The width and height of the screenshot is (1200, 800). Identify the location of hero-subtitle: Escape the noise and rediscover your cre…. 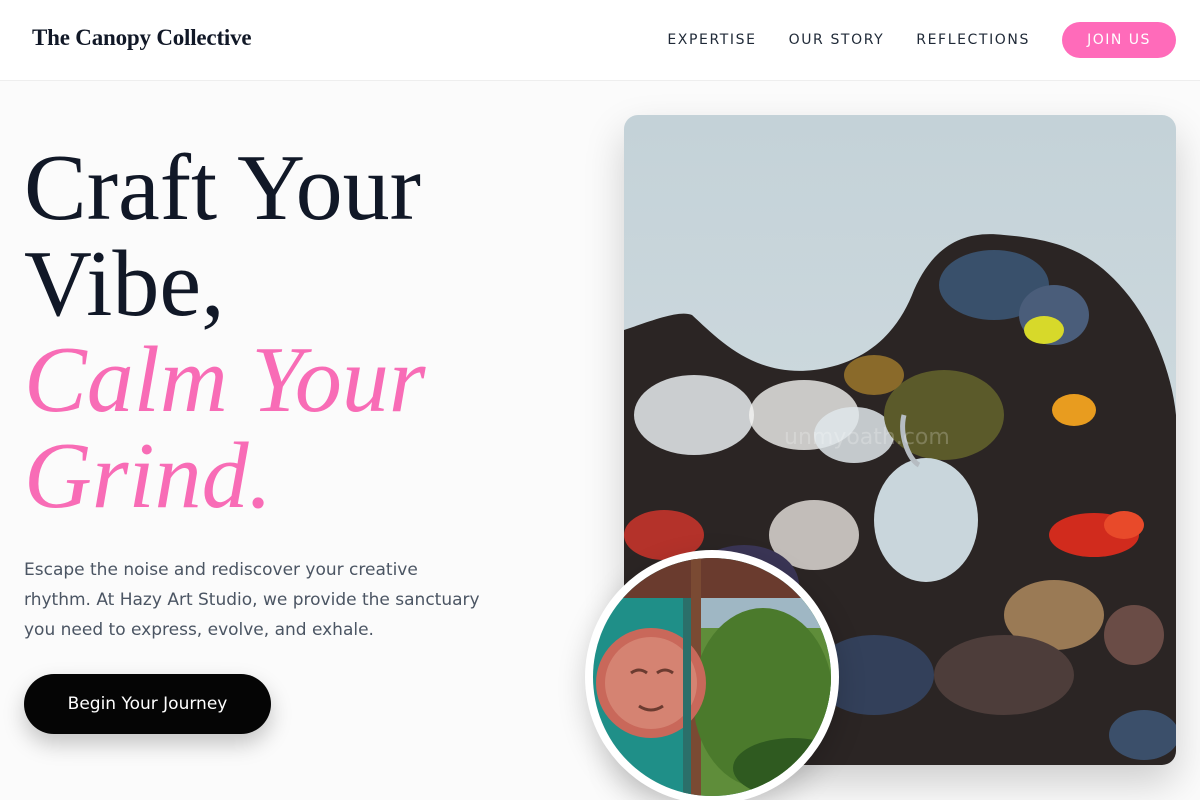
(252, 600).